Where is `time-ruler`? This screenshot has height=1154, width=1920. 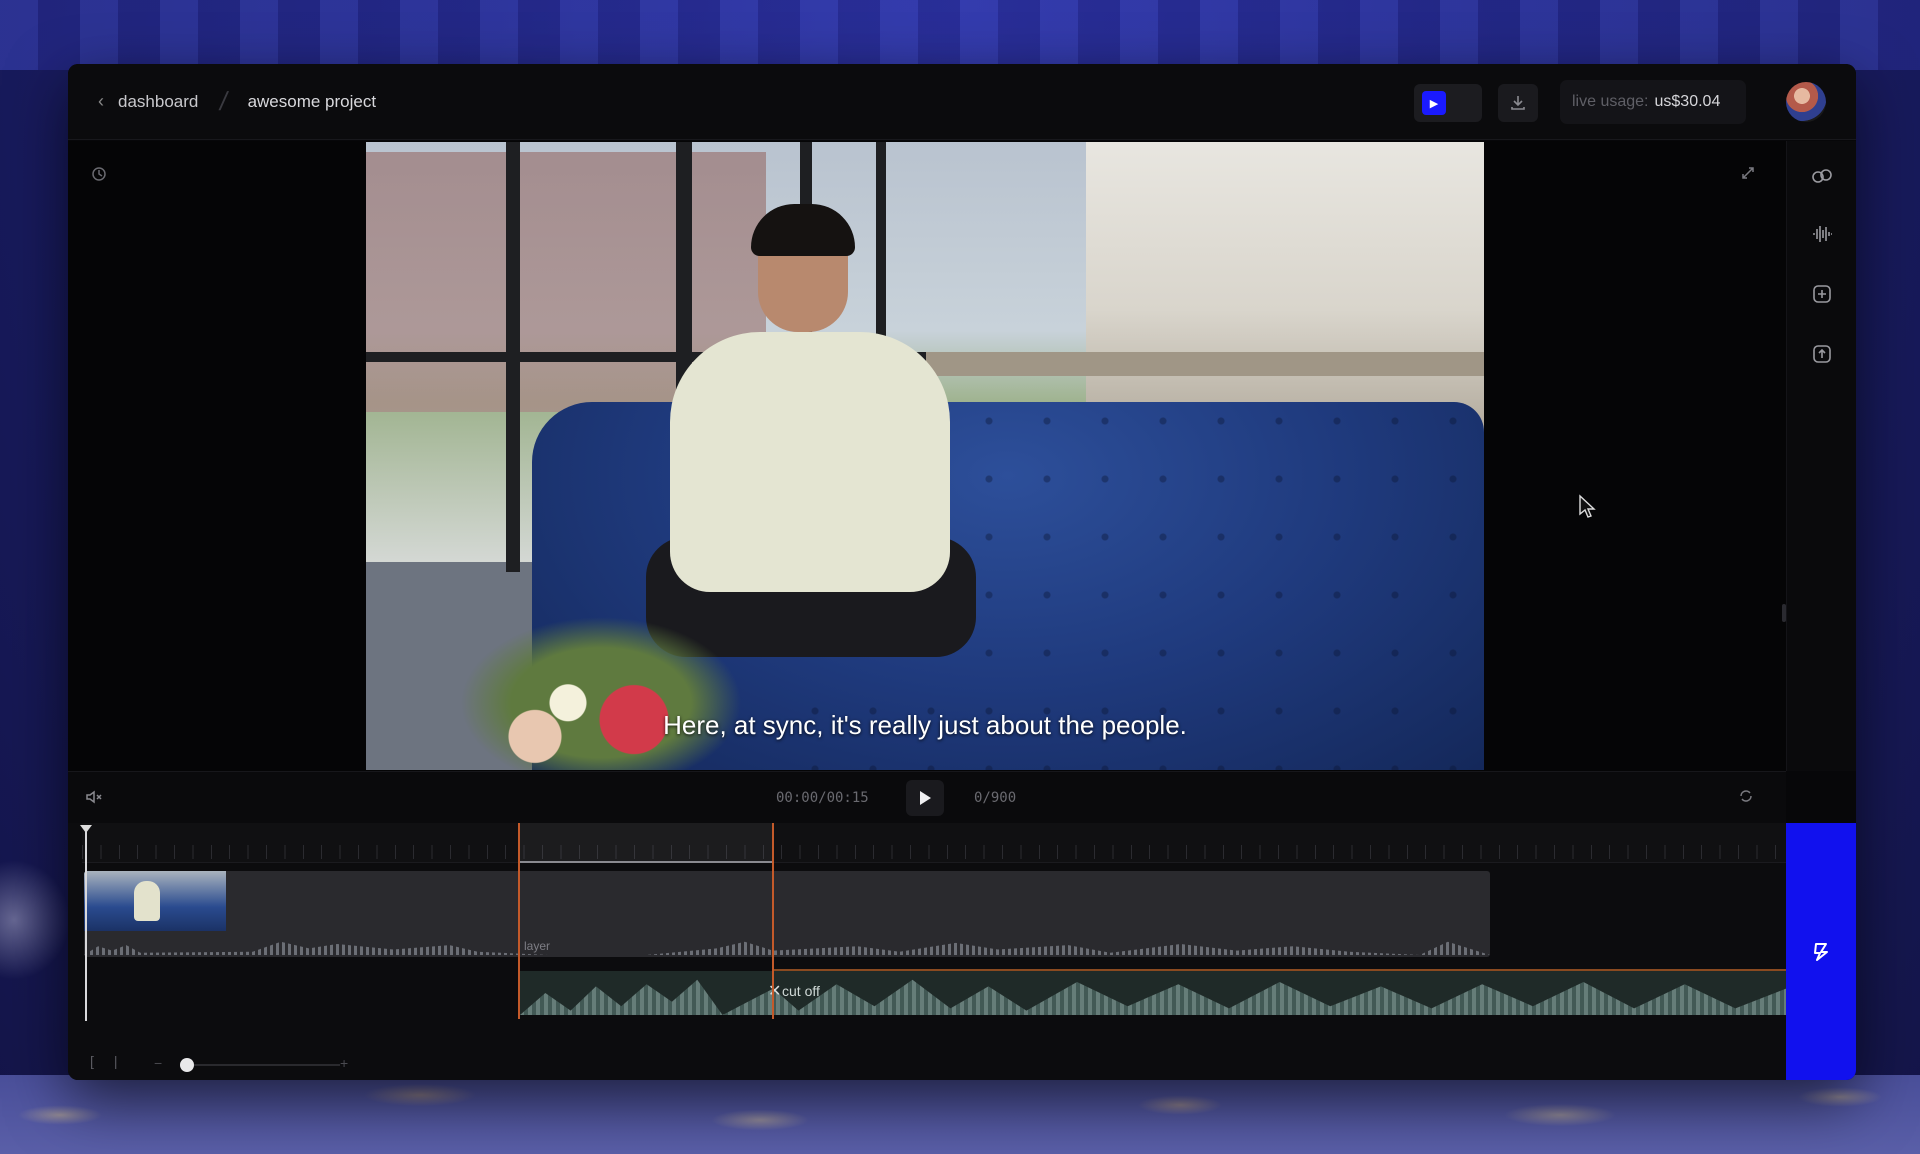 time-ruler is located at coordinates (934, 843).